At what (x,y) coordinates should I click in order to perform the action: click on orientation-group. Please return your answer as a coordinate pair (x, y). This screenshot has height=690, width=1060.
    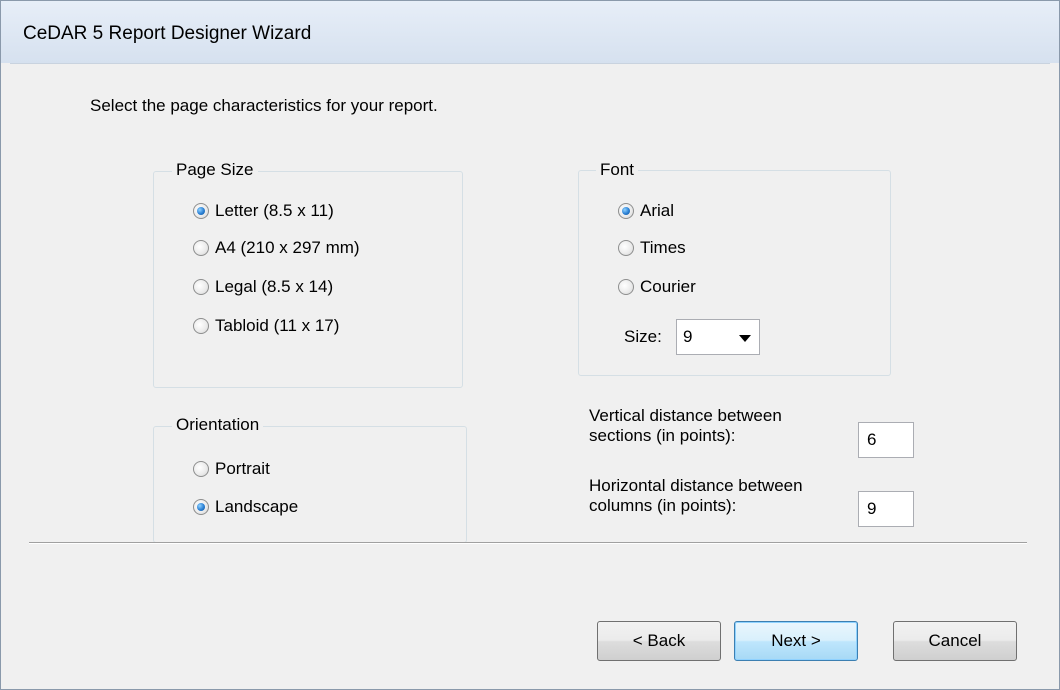
    Looking at the image, I should click on (310, 484).